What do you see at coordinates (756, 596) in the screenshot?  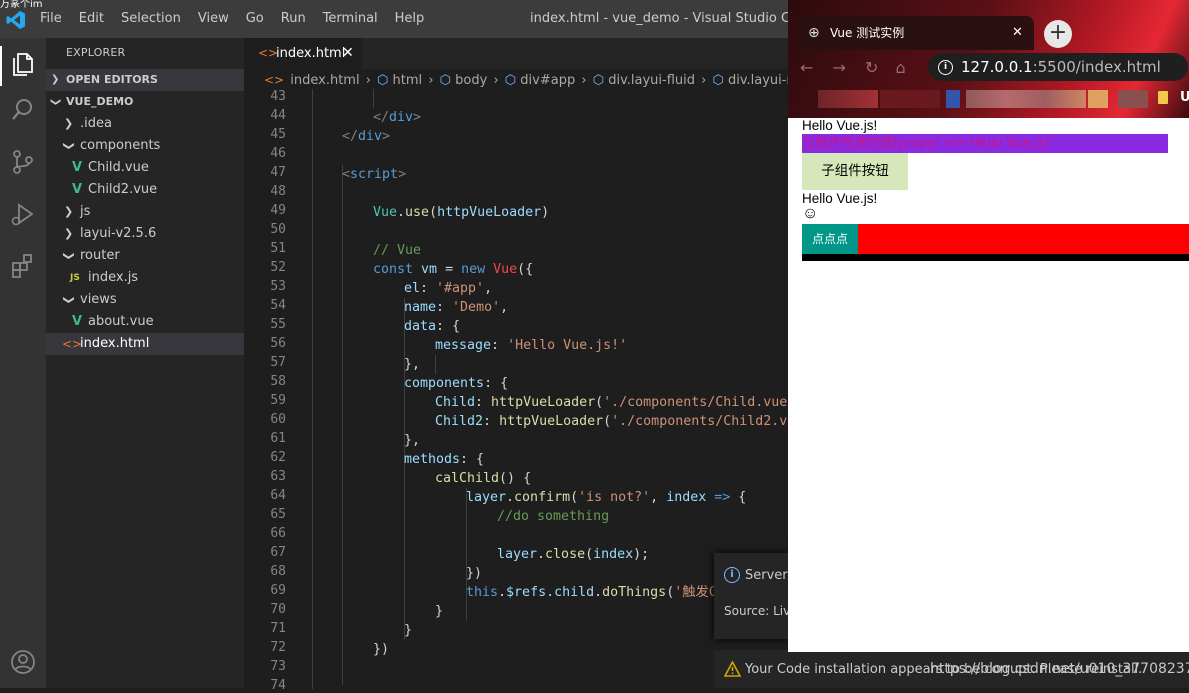 I see `server-notification: i Server Source: Live` at bounding box center [756, 596].